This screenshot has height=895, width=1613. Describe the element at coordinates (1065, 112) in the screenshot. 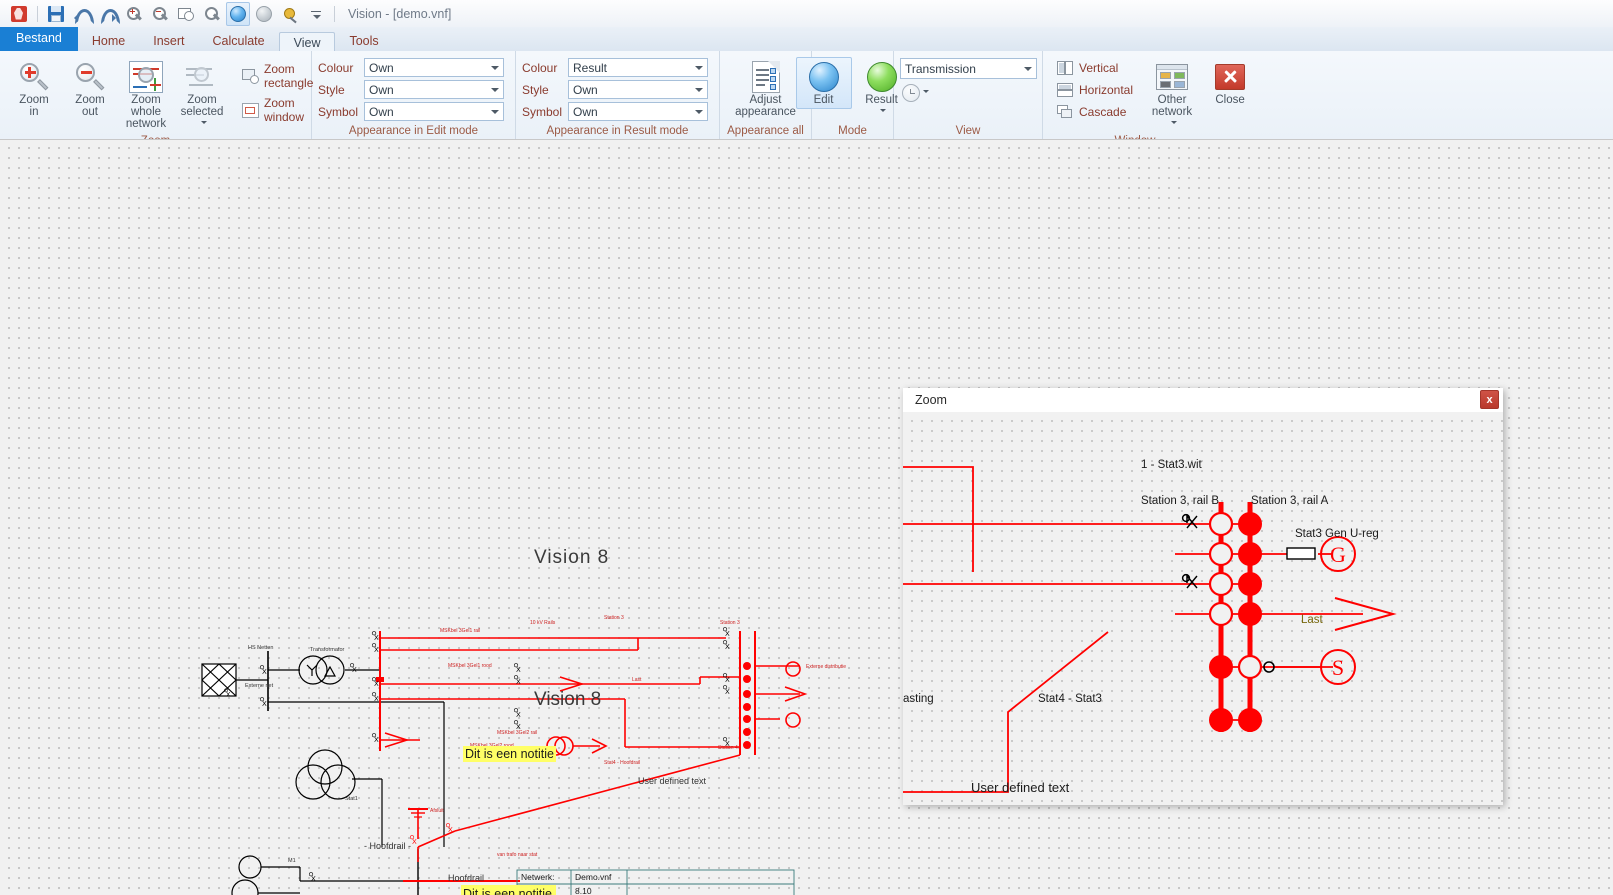

I see `cascade-icon` at that location.